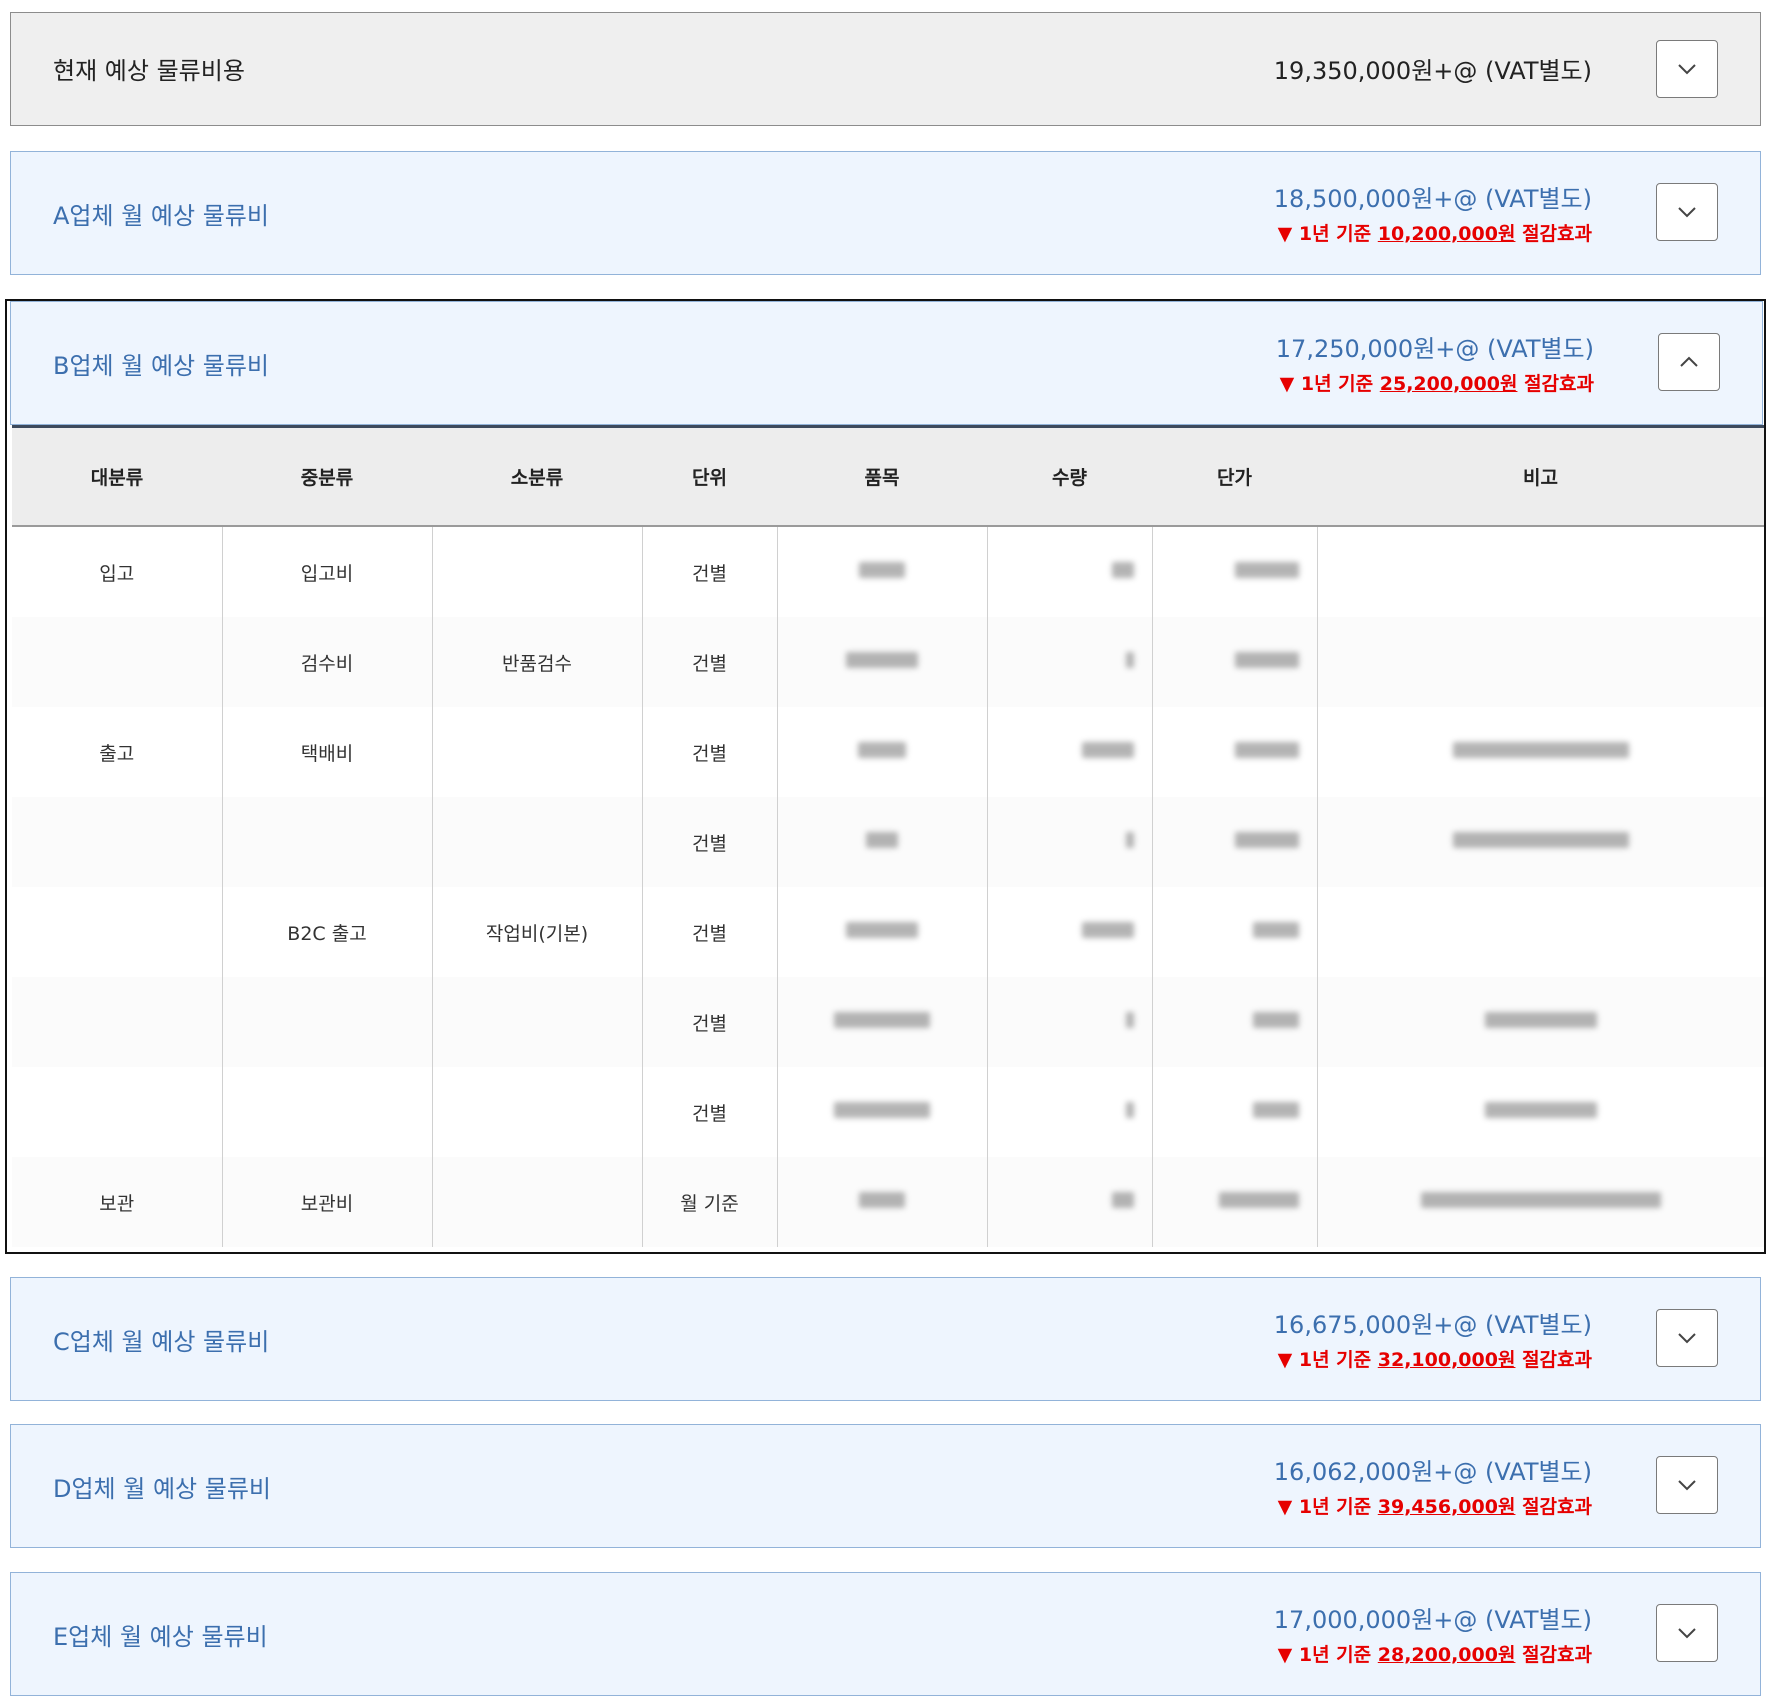 This screenshot has width=1769, height=1706. Describe the element at coordinates (326, 752) in the screenshot. I see `cell-middle: 택배비` at that location.